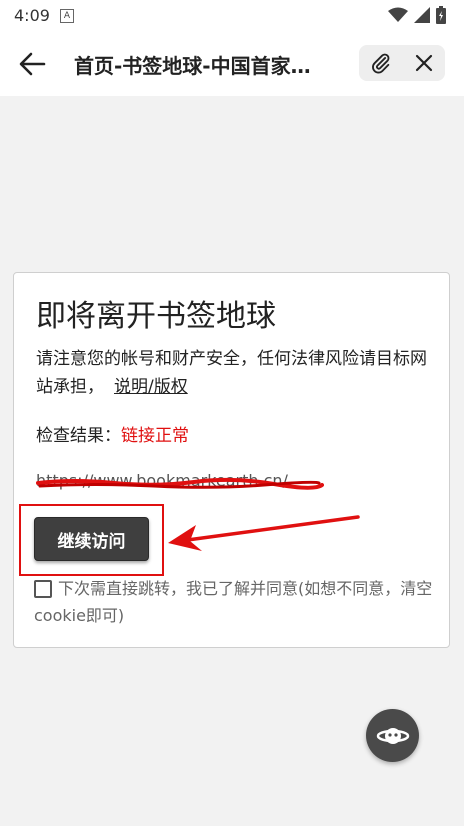  I want to click on check-result-status: 链接正常, so click(155, 436).